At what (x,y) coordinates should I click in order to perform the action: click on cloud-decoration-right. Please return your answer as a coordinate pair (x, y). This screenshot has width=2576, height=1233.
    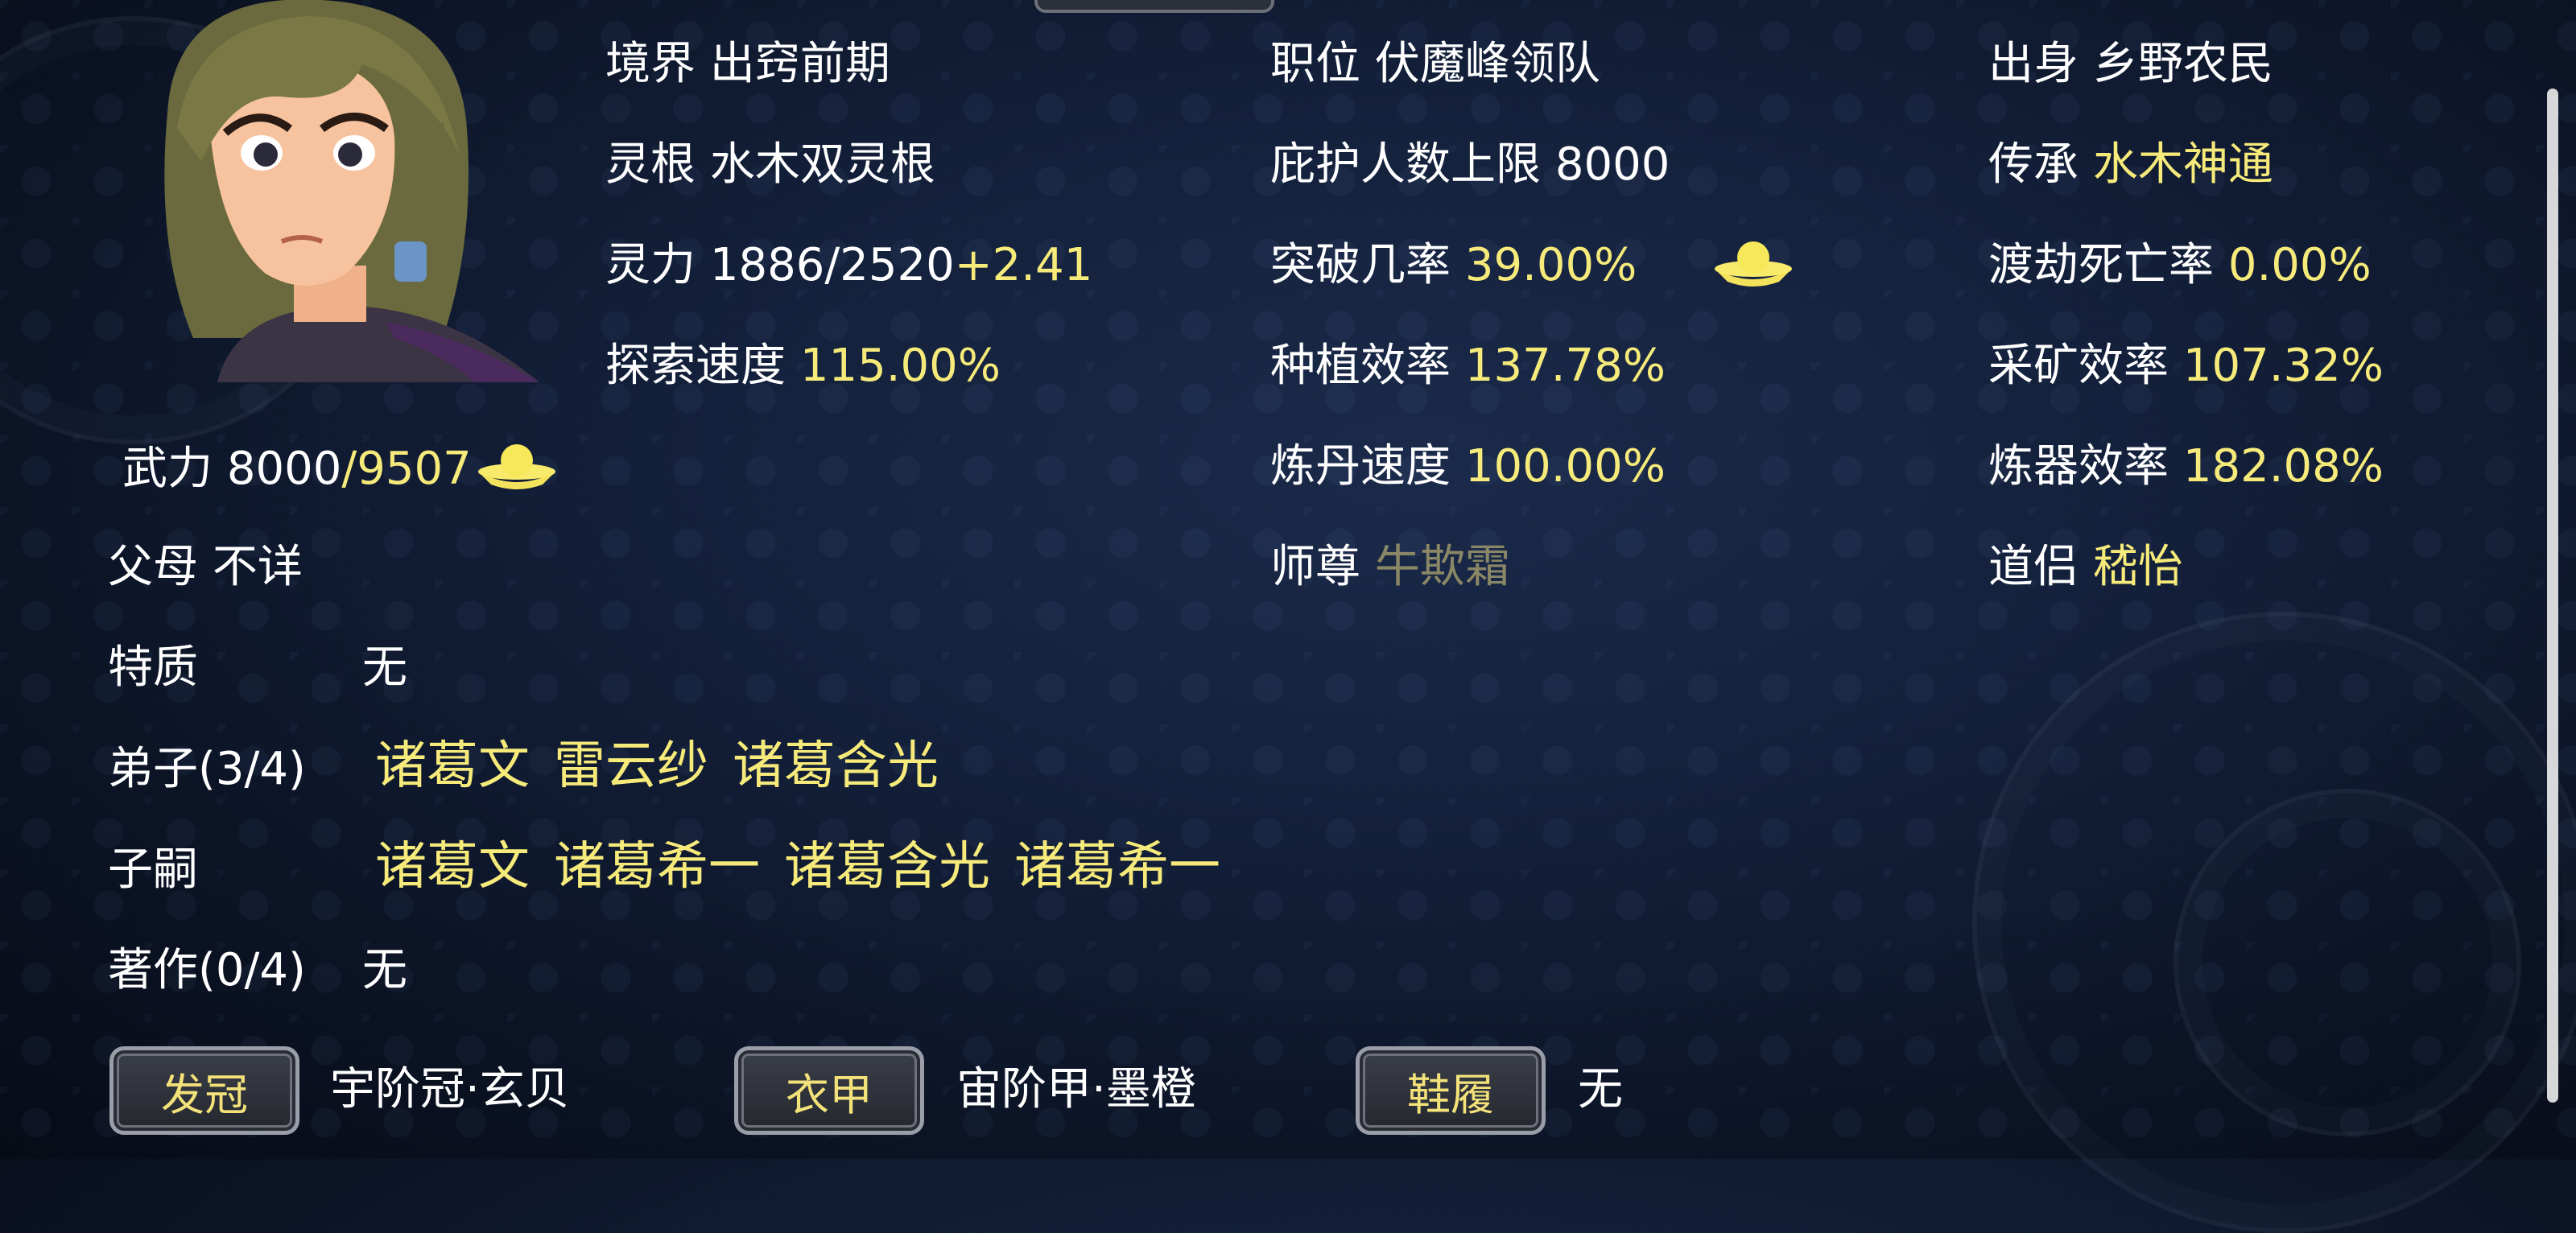
    Looking at the image, I should click on (2274, 923).